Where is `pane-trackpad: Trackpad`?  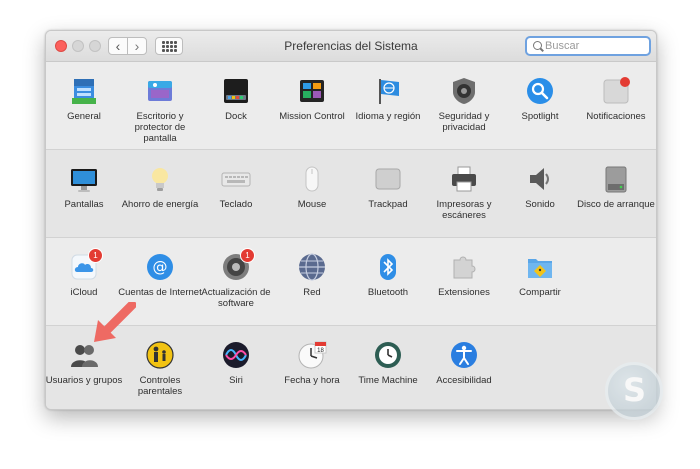 pane-trackpad: Trackpad is located at coordinates (388, 193).